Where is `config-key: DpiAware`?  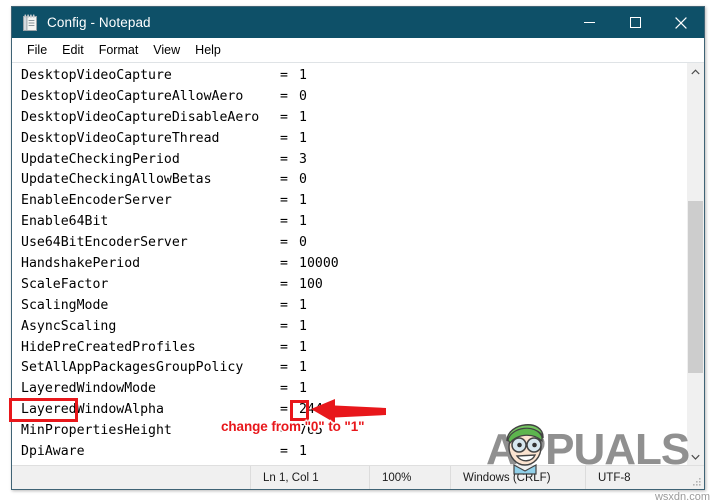
config-key: DpiAware is located at coordinates (53, 452).